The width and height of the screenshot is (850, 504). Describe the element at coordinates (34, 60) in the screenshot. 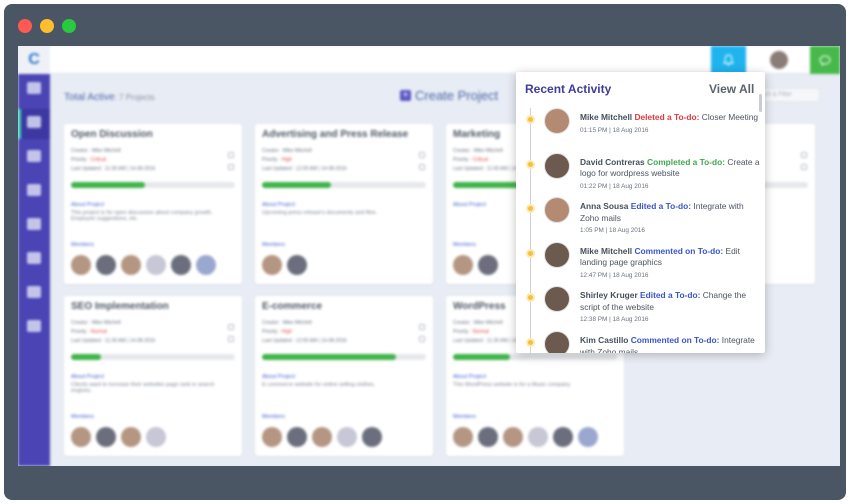

I see `app-logo: C` at that location.